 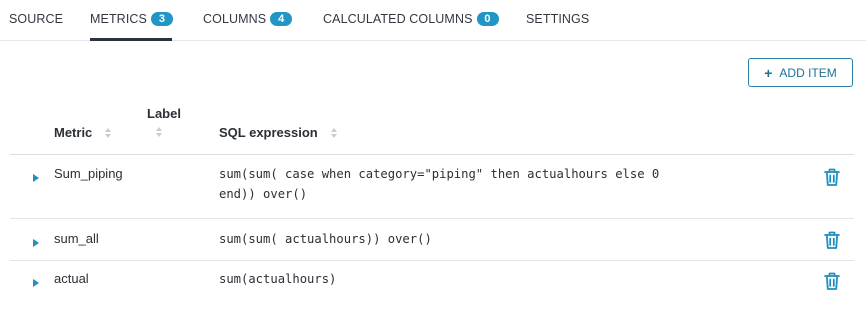 I want to click on metric-name: Sum_piping, so click(x=88, y=173).